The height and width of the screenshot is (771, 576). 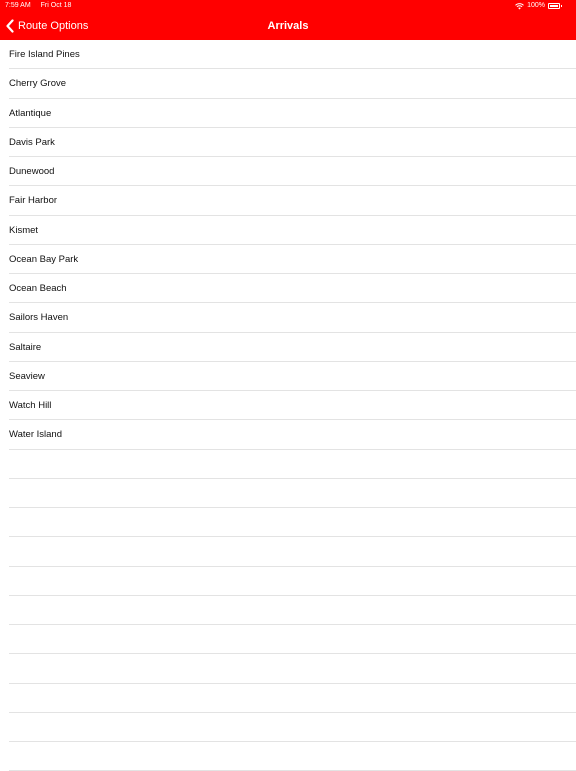 I want to click on list-item: Watch Hill, so click(x=288, y=406).